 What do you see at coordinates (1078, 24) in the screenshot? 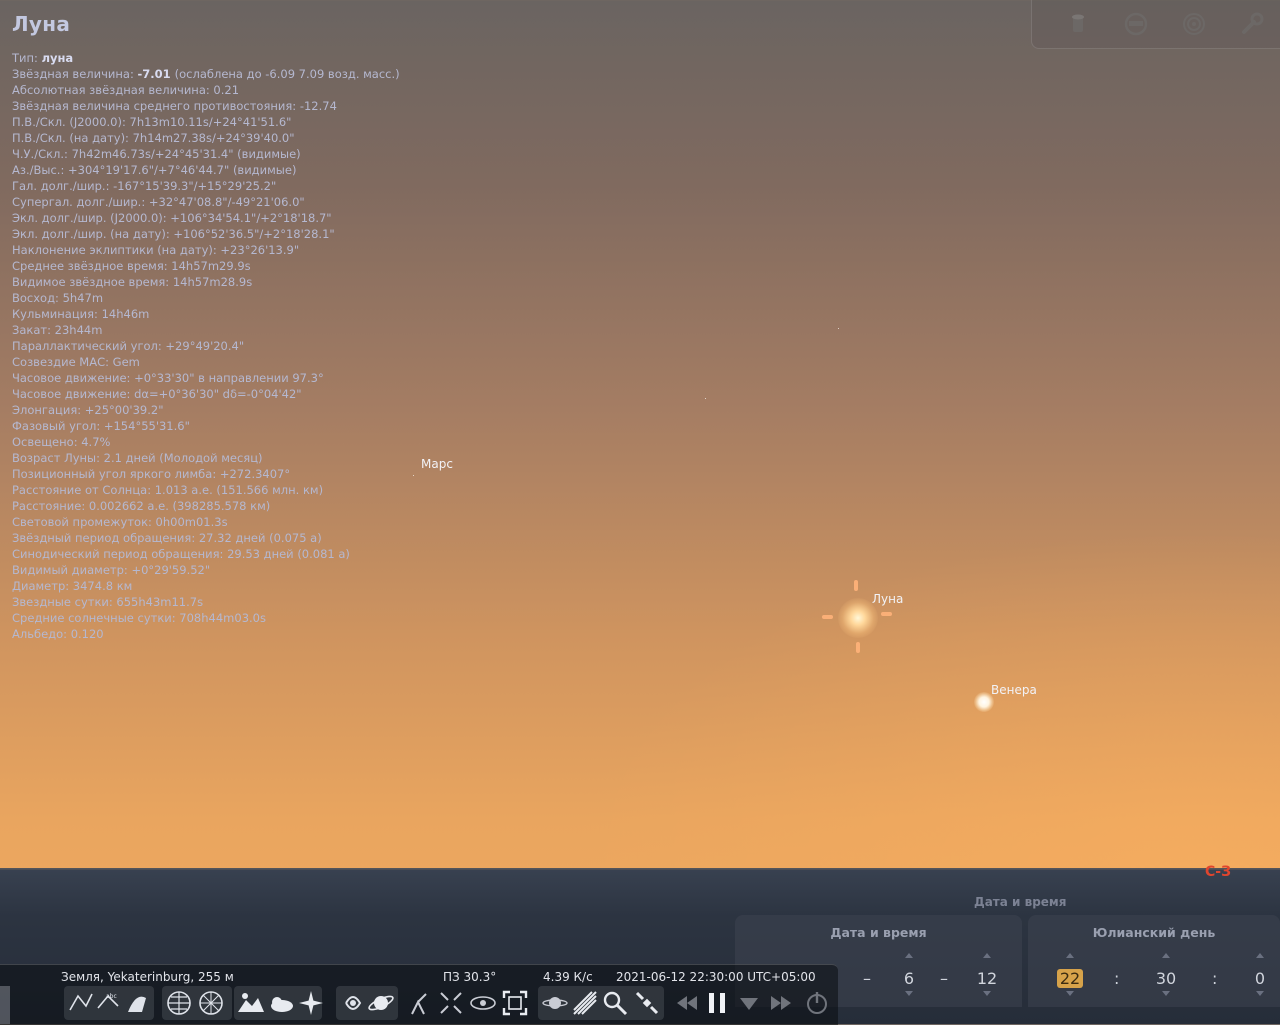
I see `trash-icon` at bounding box center [1078, 24].